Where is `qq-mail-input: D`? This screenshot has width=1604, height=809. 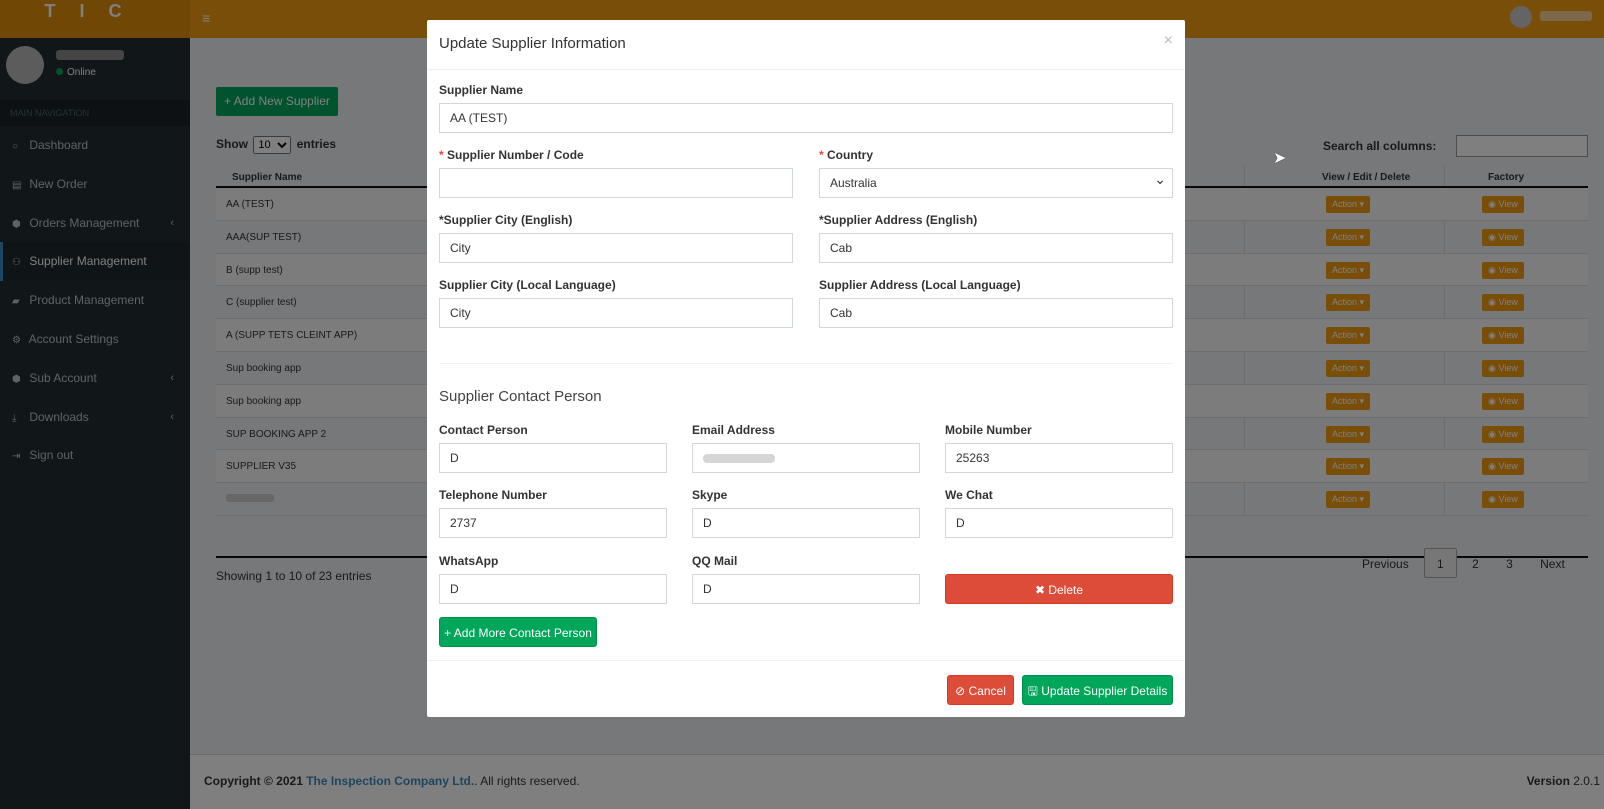
qq-mail-input: D is located at coordinates (806, 589).